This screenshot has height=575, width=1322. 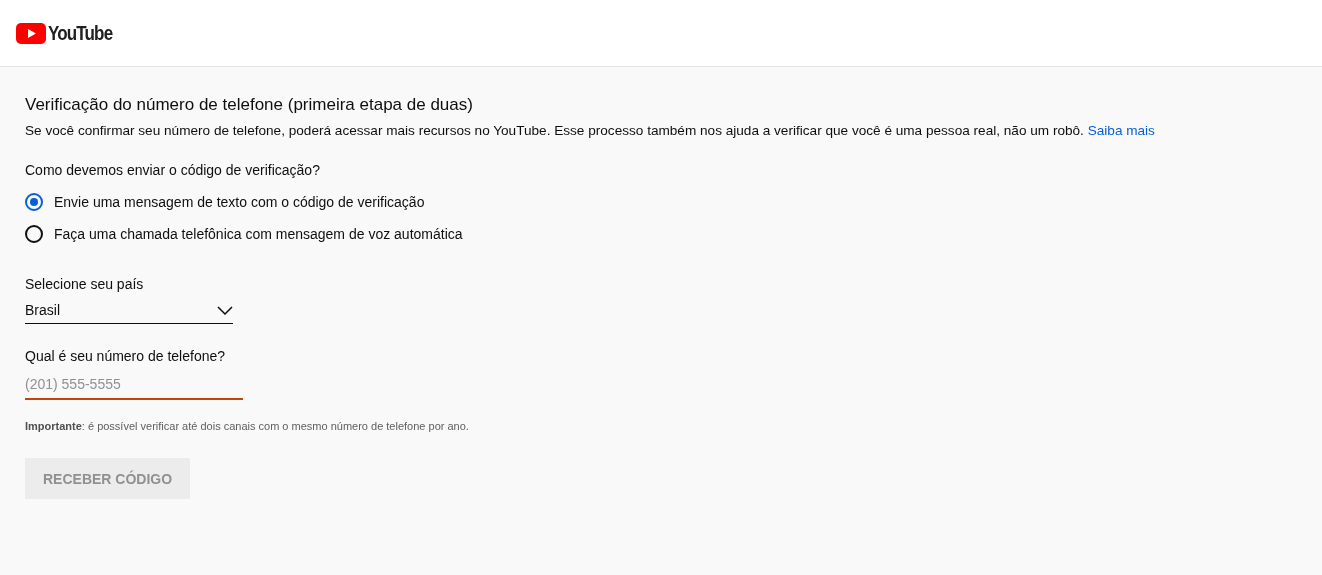 What do you see at coordinates (590, 130) in the screenshot?
I see `description-text: Se você confirmar seu número de telefone, poderá acessar mais recursos no YouTube. Esse processo também nos ajuda a verificar que você é uma pessoa real, não um robô. Saiba mais` at bounding box center [590, 130].